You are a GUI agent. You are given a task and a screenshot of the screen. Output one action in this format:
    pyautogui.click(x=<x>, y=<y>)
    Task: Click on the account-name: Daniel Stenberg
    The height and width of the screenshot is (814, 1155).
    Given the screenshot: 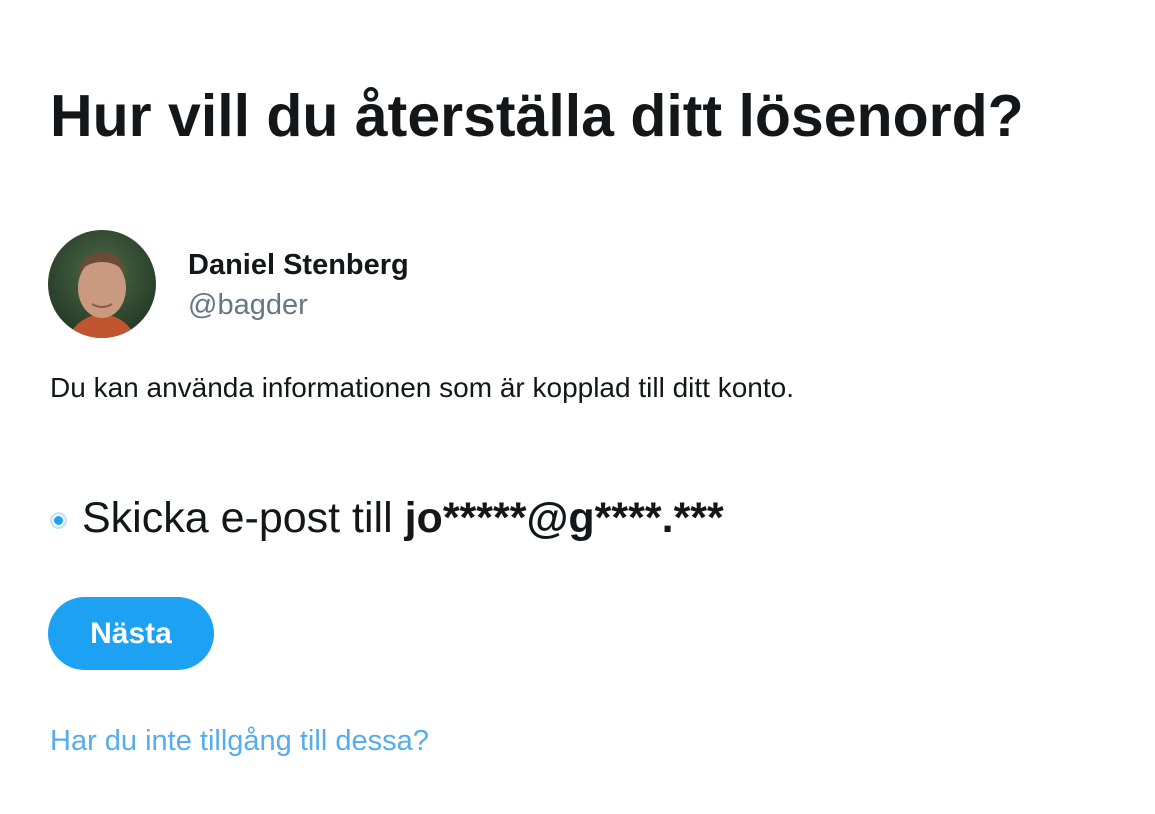 What is the action you would take?
    pyautogui.click(x=298, y=265)
    